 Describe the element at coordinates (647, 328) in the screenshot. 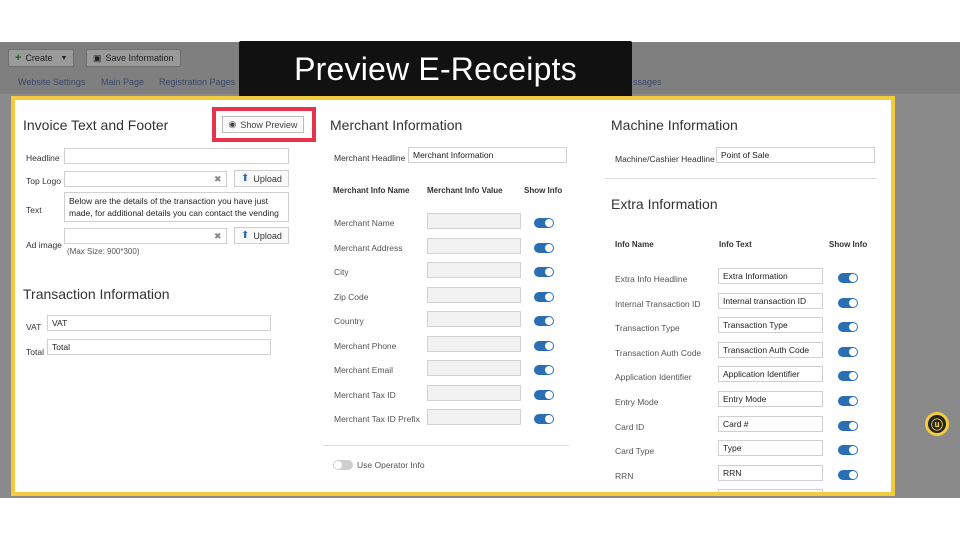

I see `extra-row-label: Transaction Type` at that location.